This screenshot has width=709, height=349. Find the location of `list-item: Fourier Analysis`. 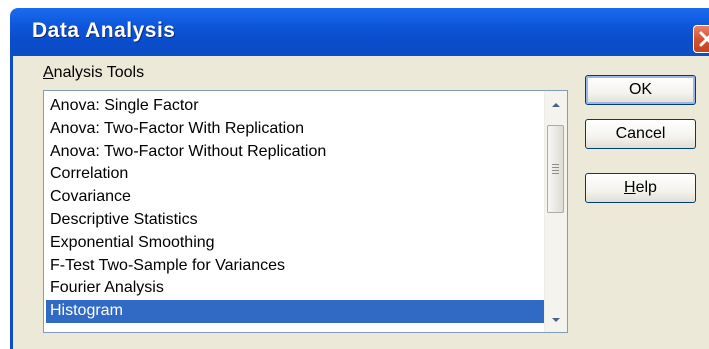

list-item: Fourier Analysis is located at coordinates (295, 288).